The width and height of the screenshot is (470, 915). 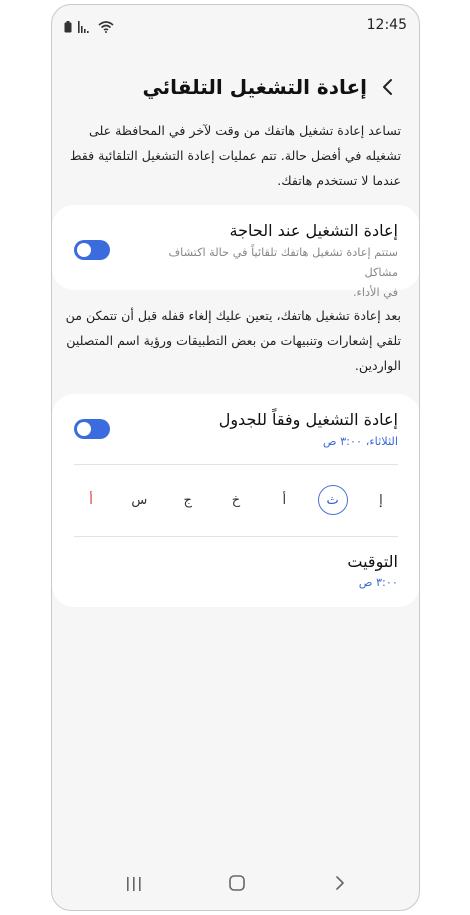 What do you see at coordinates (188, 500) in the screenshot?
I see `day-friday: ج` at bounding box center [188, 500].